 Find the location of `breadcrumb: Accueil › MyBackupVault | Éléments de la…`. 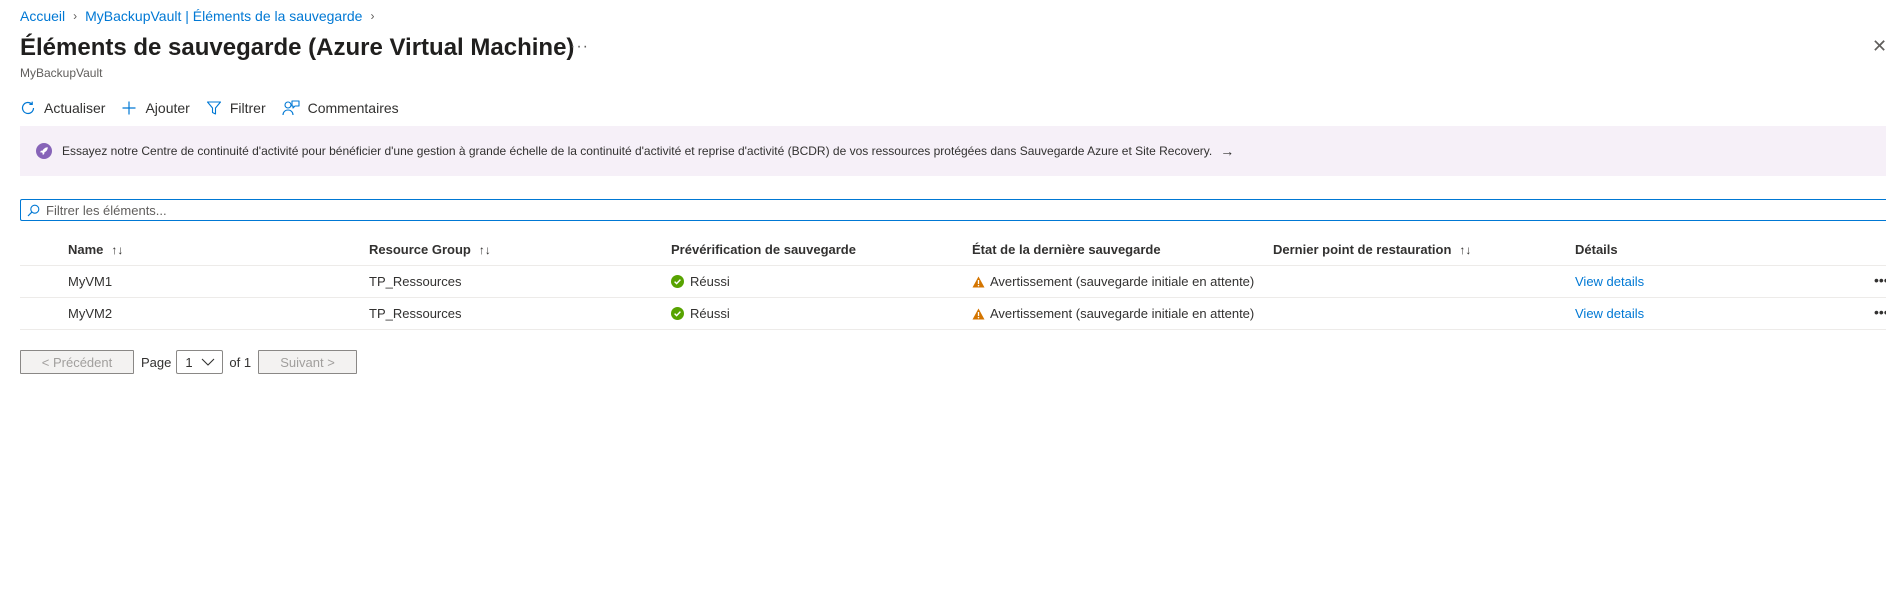

breadcrumb: Accueil › MyBackupVault | Éléments de la… is located at coordinates (201, 16).